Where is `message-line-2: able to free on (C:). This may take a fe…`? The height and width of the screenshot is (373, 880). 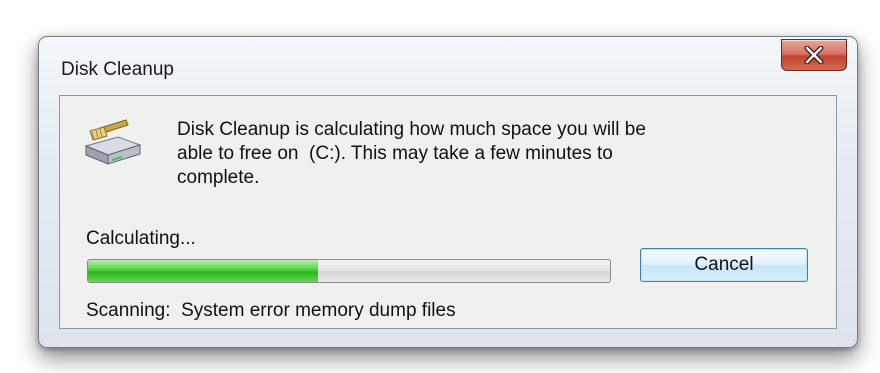 message-line-2: able to free on (C:). This may take a fe… is located at coordinates (395, 153).